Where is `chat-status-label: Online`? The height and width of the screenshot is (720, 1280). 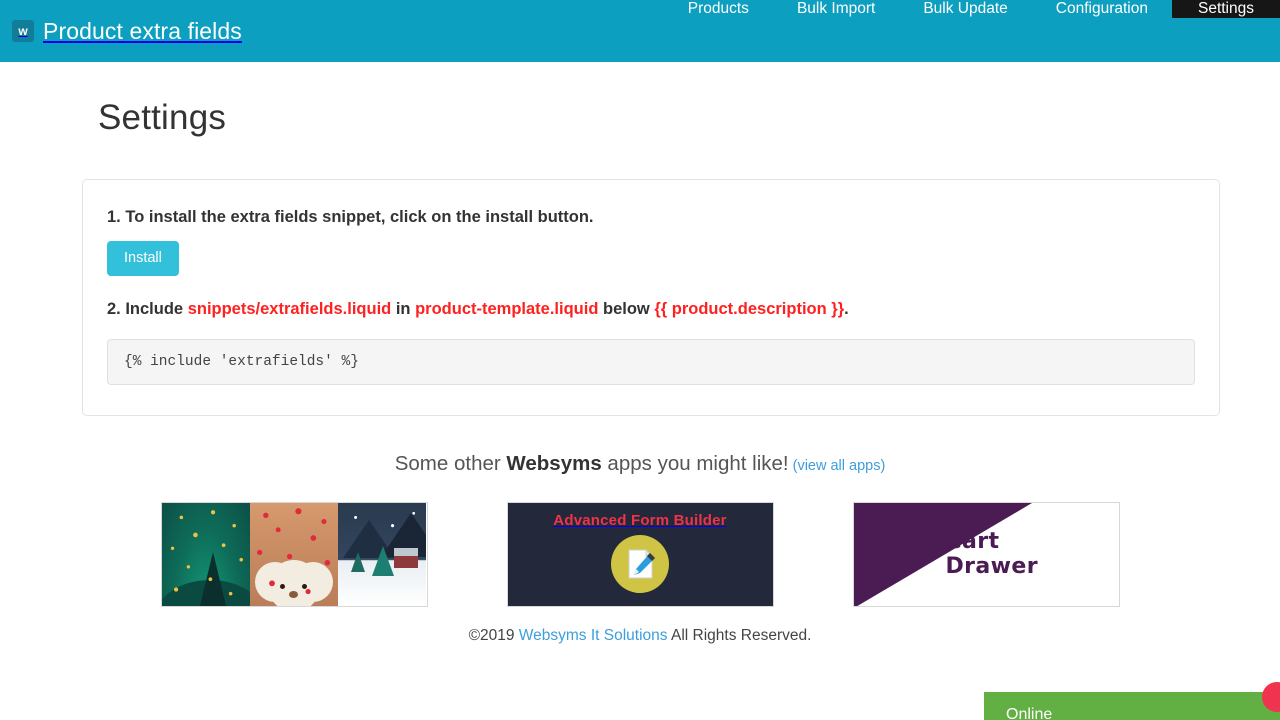 chat-status-label: Online is located at coordinates (1029, 713).